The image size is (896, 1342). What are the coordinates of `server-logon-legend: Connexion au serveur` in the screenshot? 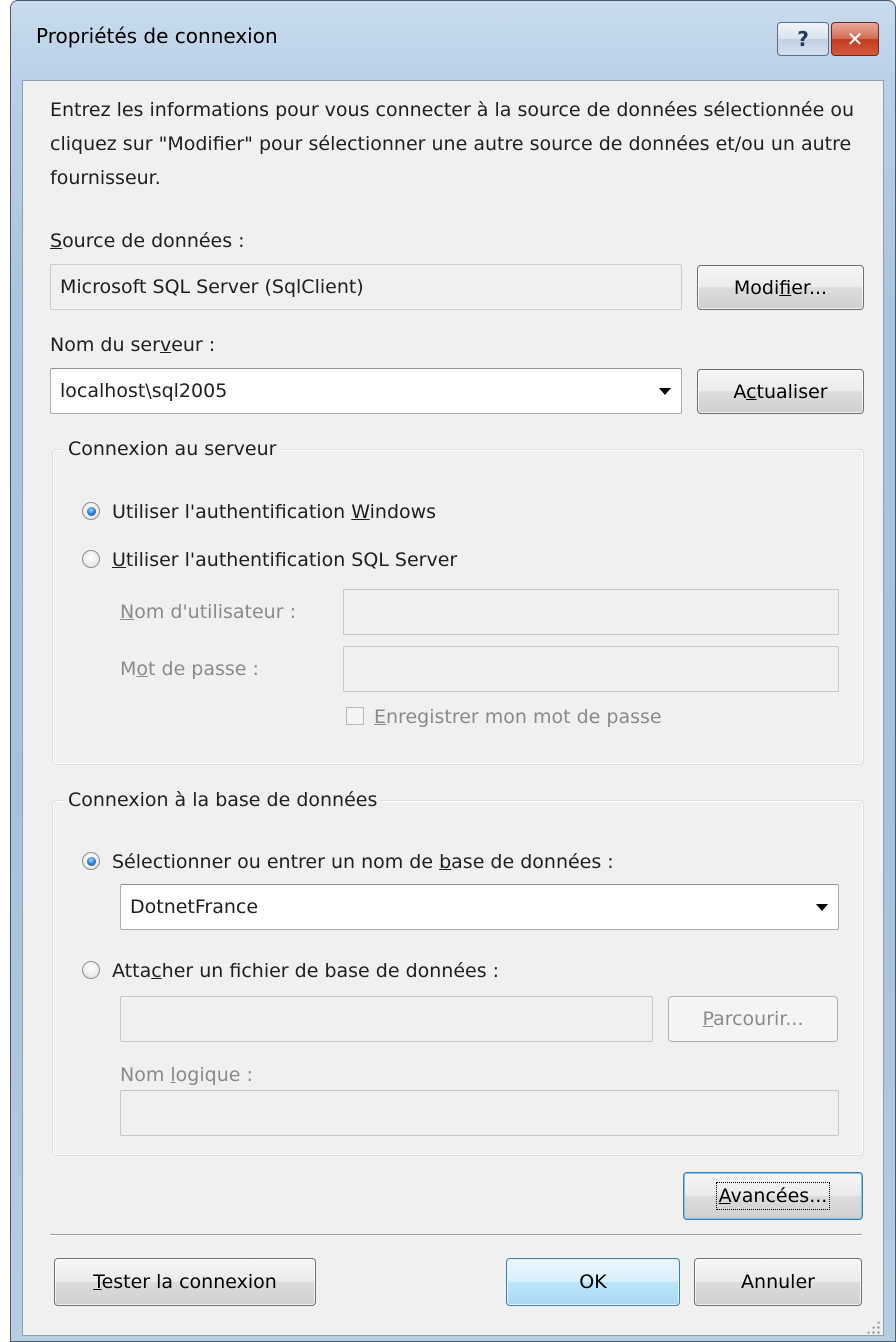 It's located at (172, 449).